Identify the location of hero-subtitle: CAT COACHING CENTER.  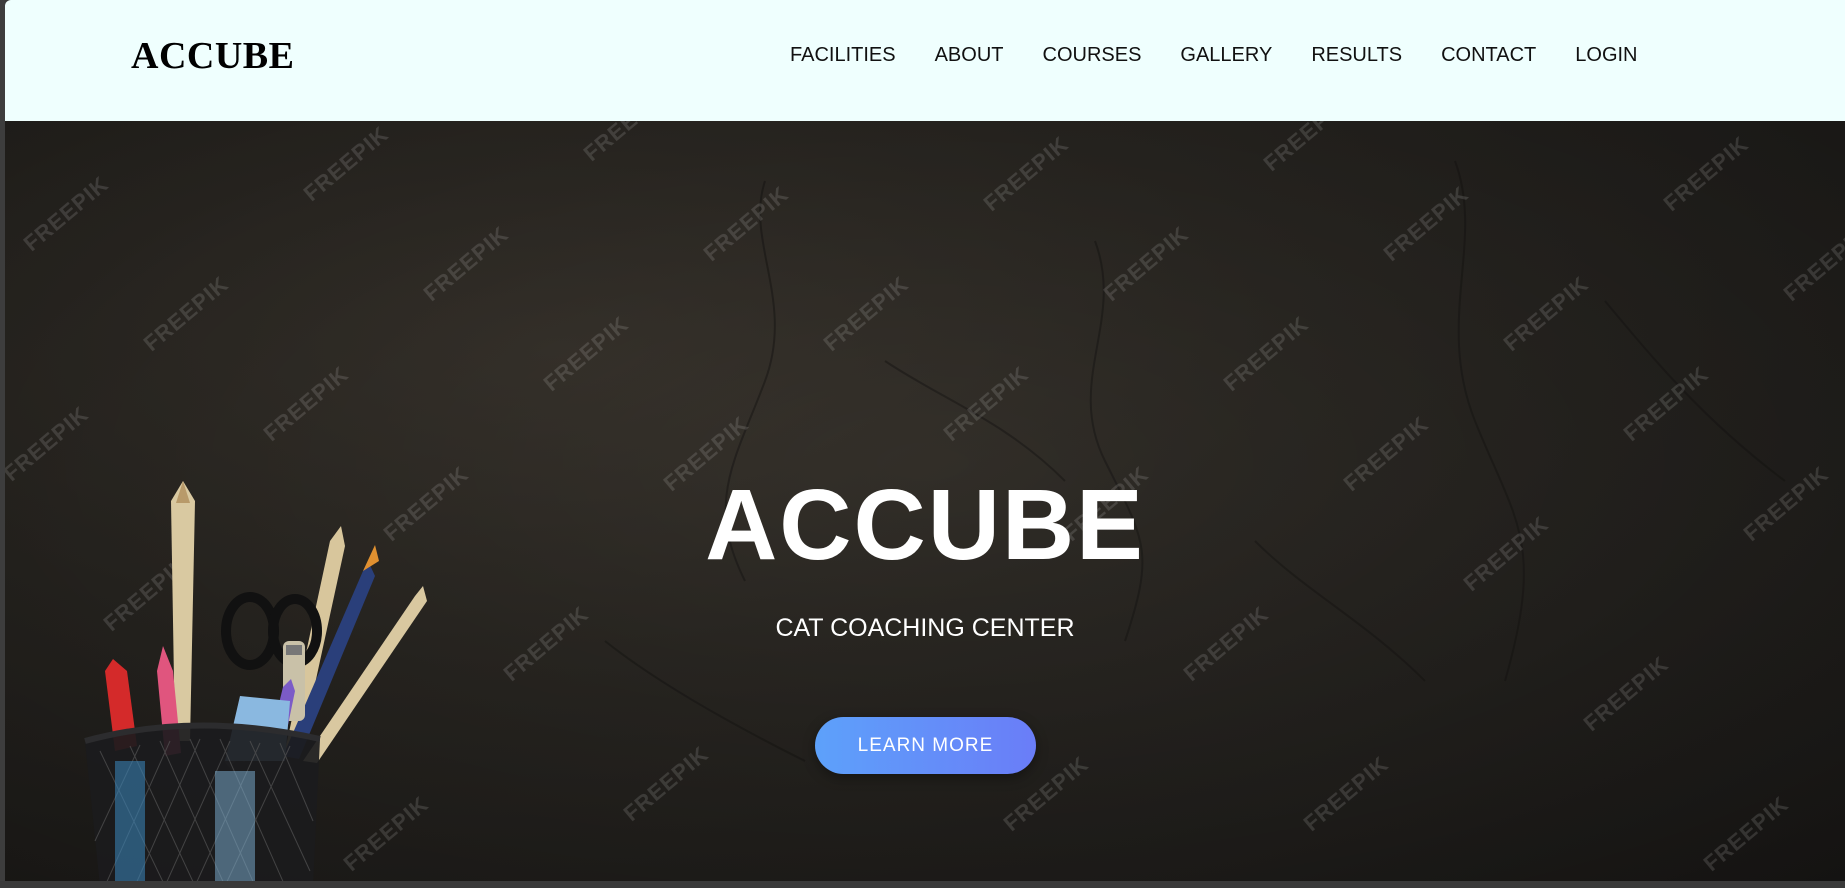
(925, 628).